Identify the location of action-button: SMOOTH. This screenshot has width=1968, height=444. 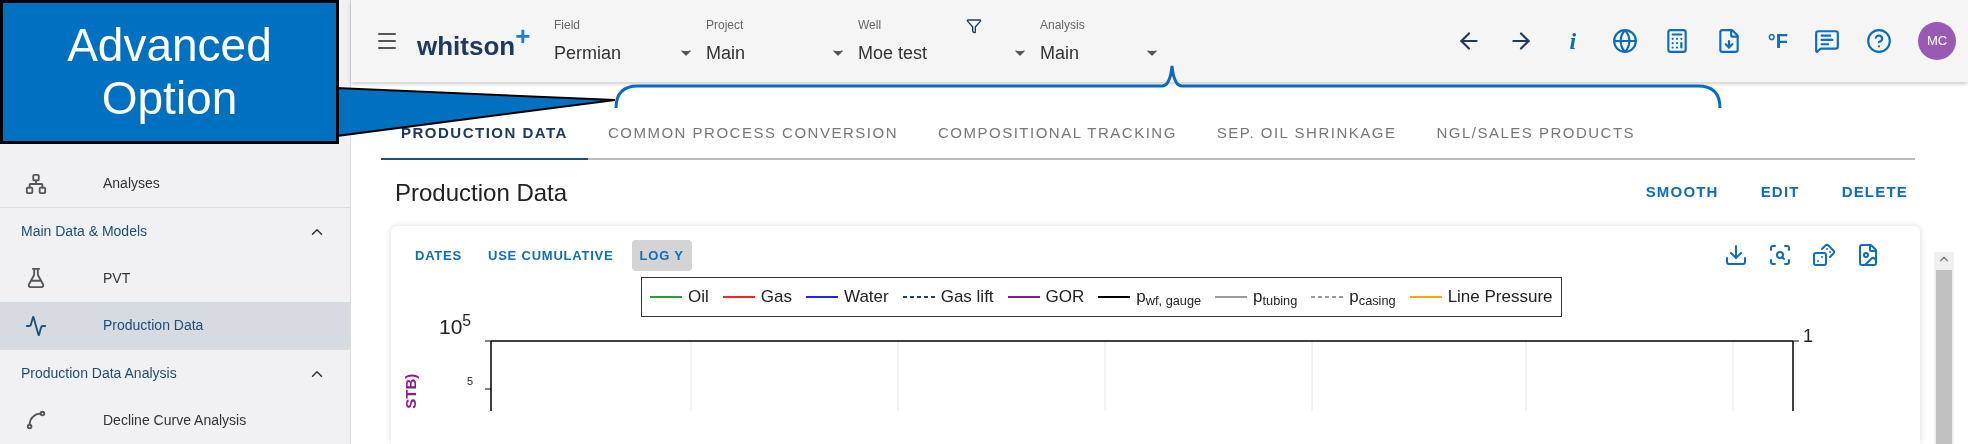
(1682, 192).